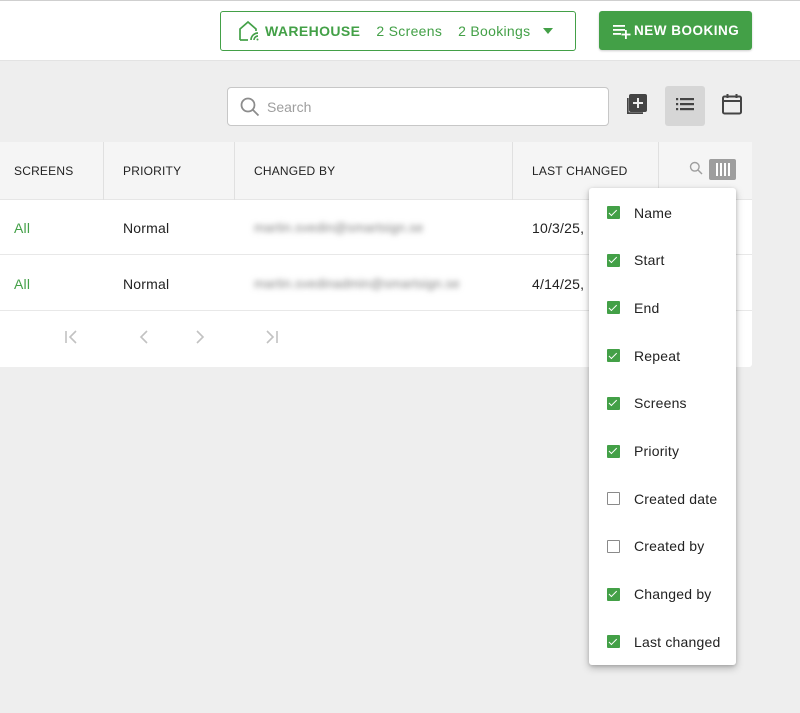 The height and width of the screenshot is (713, 800). Describe the element at coordinates (249, 31) in the screenshot. I see `location-signal-icon` at that location.